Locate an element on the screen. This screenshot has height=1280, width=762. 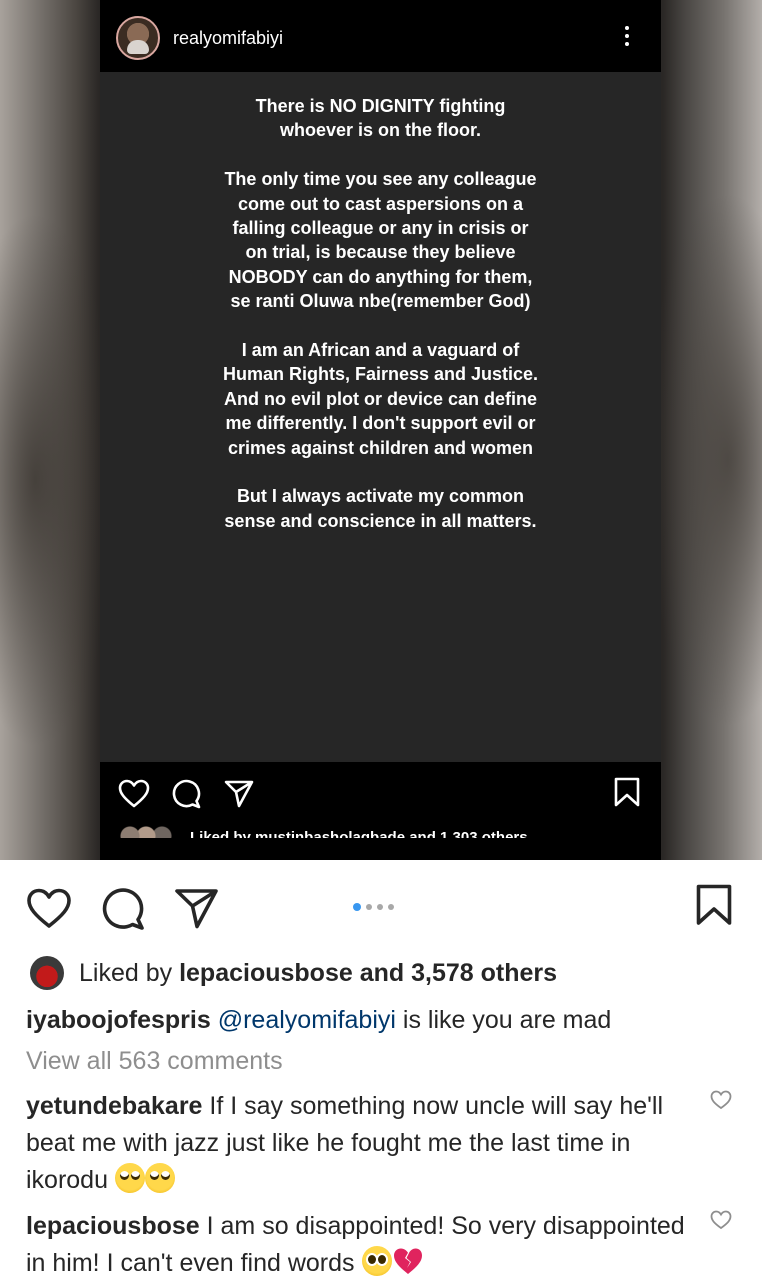
likes-text: Liked by lepaciousbose and 3,578 others is located at coordinates (318, 973).